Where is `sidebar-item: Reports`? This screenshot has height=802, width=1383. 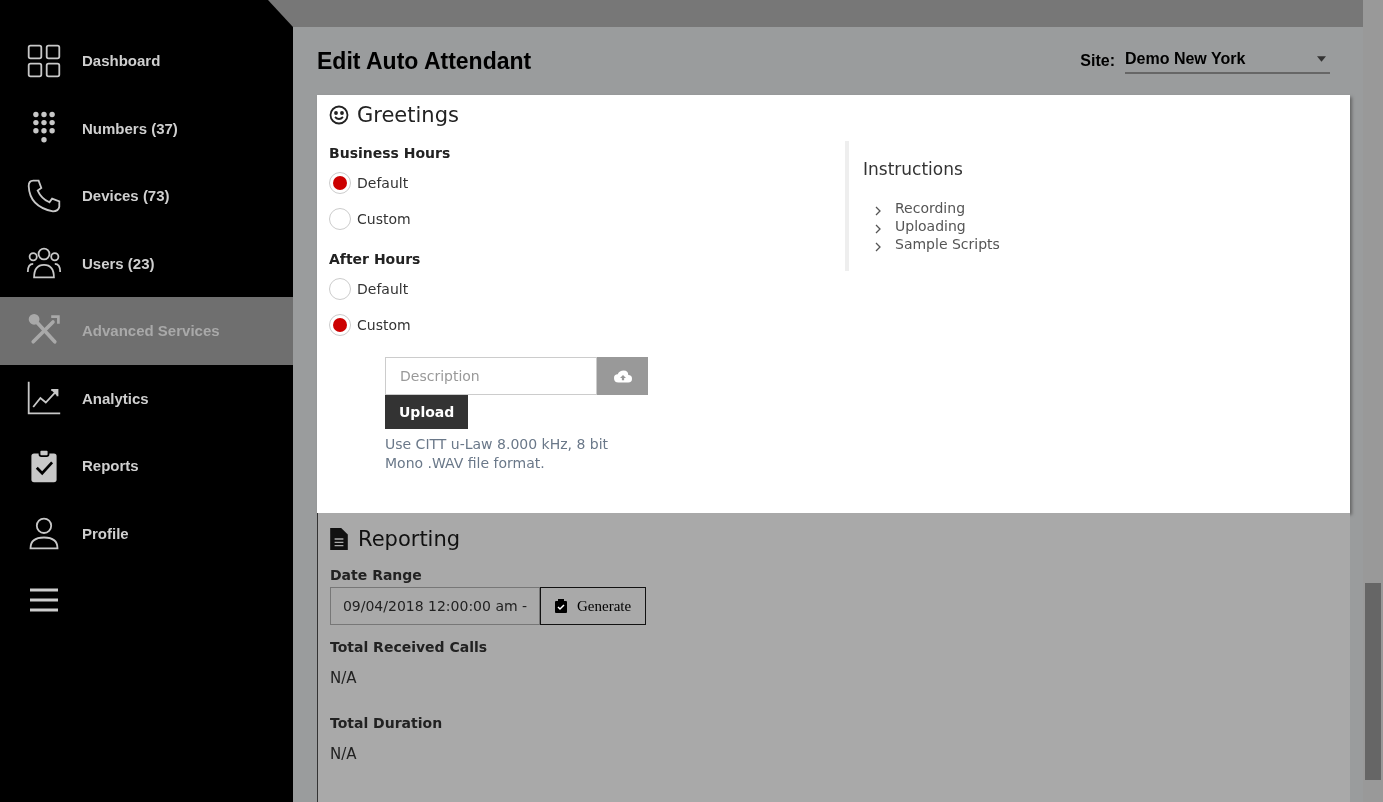 sidebar-item: Reports is located at coordinates (146, 466).